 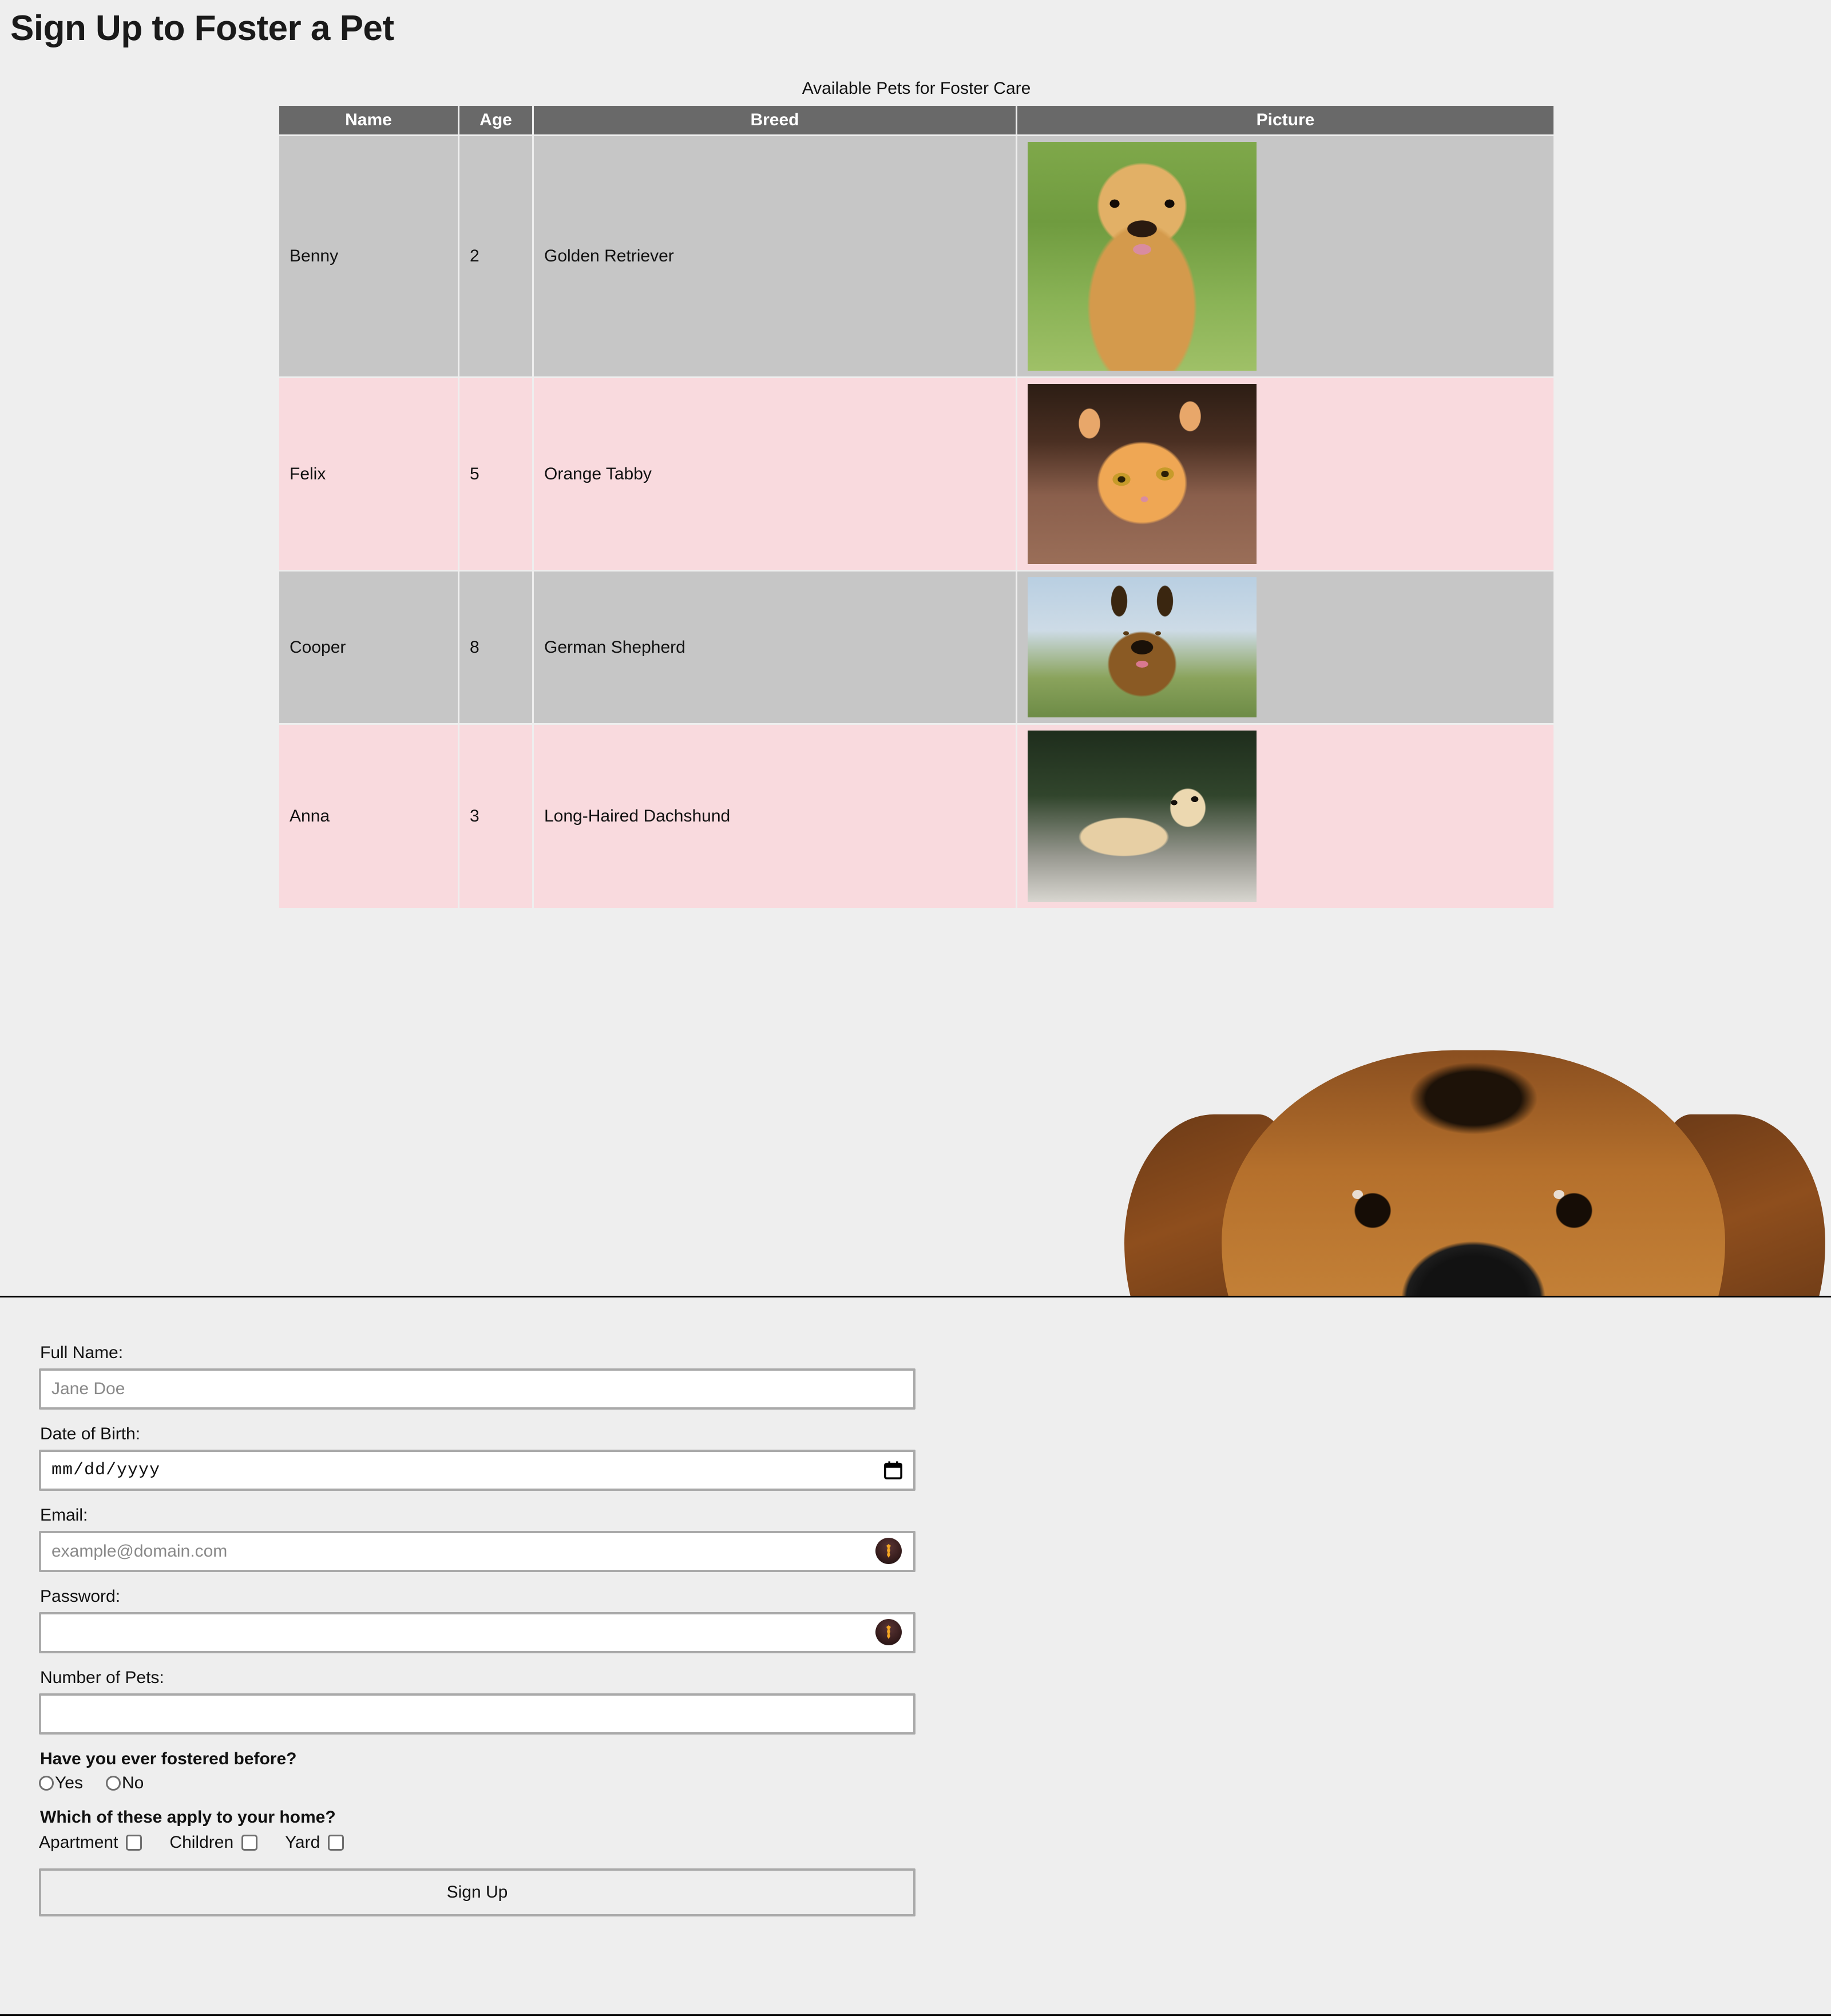 What do you see at coordinates (916, 88) in the screenshot?
I see `table-caption: Available Pets for Foster Care` at bounding box center [916, 88].